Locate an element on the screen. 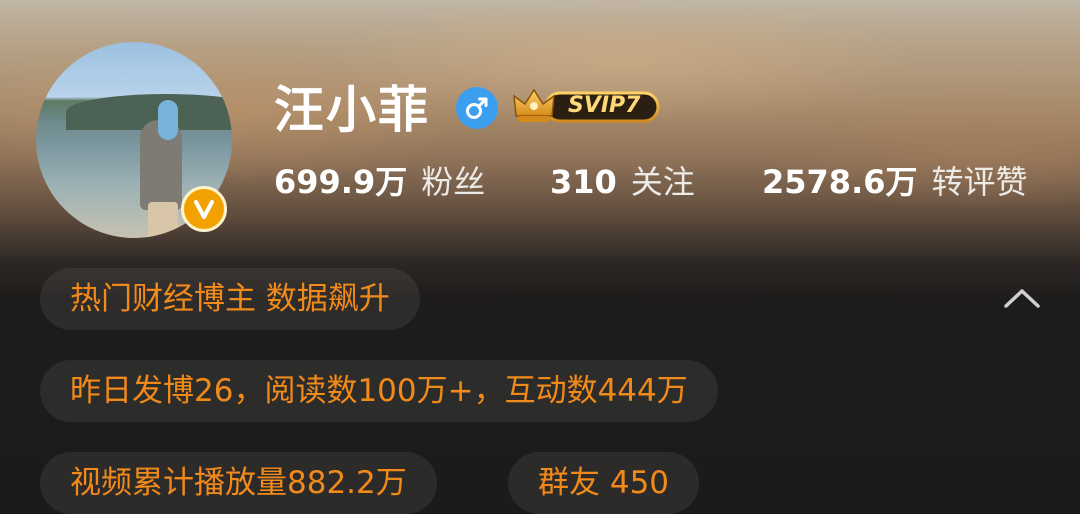 The height and width of the screenshot is (514, 1080). v-icon is located at coordinates (204, 209).